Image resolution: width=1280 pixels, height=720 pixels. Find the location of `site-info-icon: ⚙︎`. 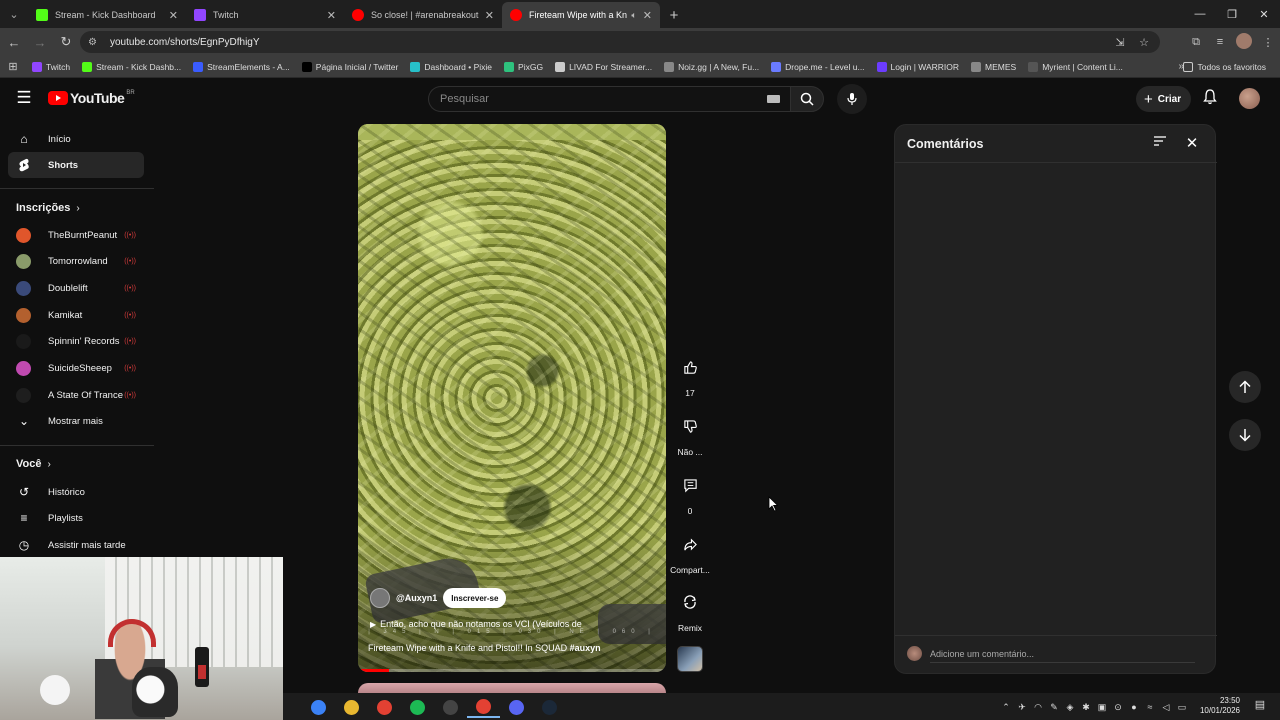

site-info-icon: ⚙︎ is located at coordinates (95, 42).